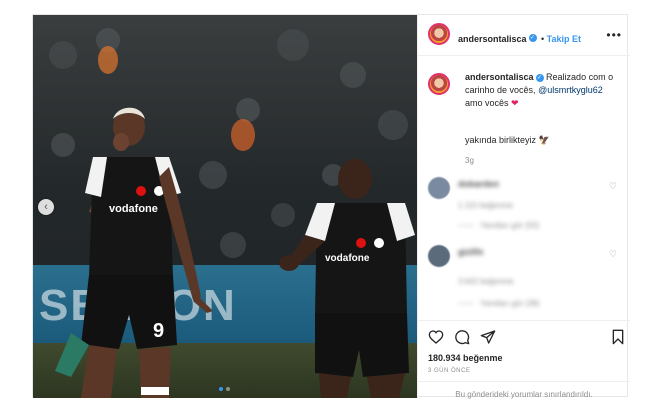 This screenshot has height=413, width=660. What do you see at coordinates (224, 389) in the screenshot?
I see `carousel-indicator` at bounding box center [224, 389].